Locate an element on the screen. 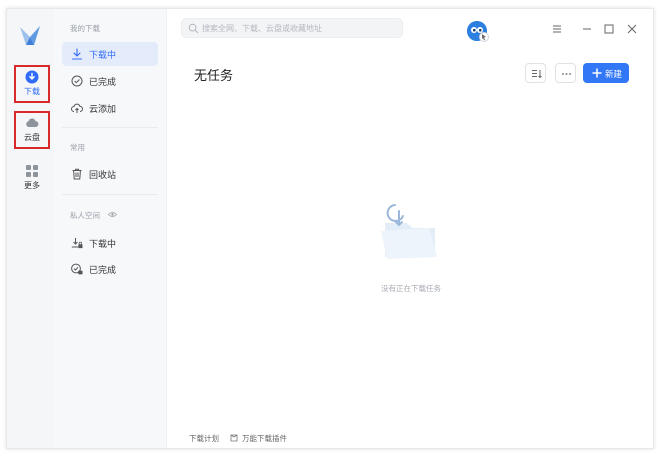 Image resolution: width=660 pixels, height=455 pixels. more-options-button is located at coordinates (565, 73).